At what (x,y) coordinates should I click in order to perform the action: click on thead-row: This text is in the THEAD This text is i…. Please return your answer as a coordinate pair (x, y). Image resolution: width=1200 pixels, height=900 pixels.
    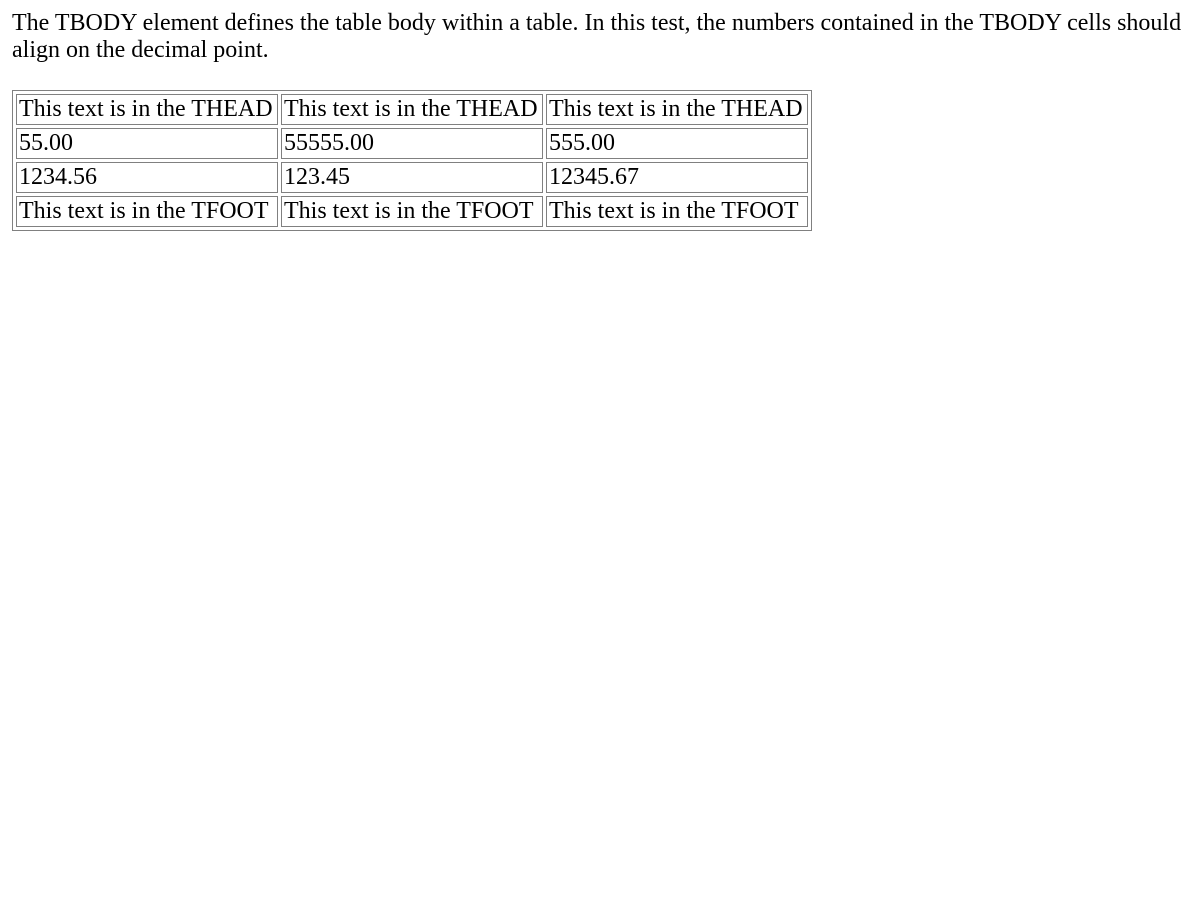
    Looking at the image, I should click on (412, 109).